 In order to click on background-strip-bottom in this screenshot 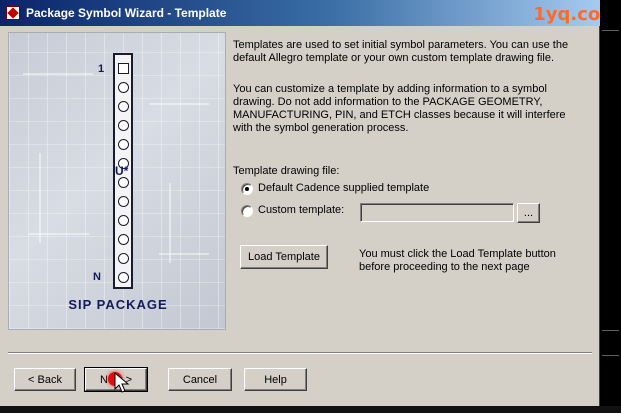, I will do `click(310, 409)`.